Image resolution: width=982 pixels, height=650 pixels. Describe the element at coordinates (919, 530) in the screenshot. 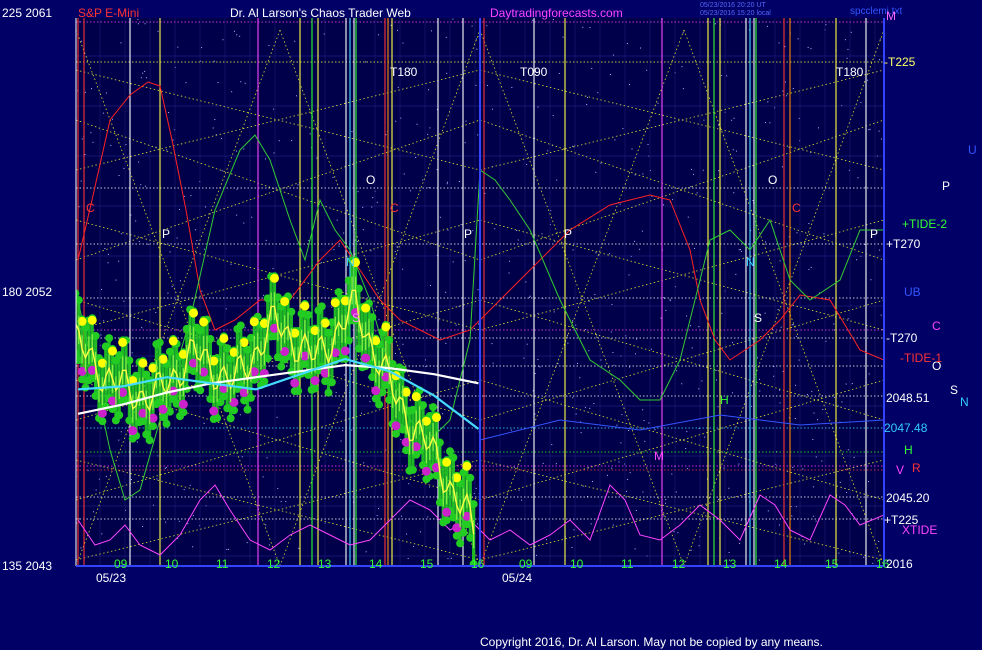

I see `right-label: XTIDE` at that location.